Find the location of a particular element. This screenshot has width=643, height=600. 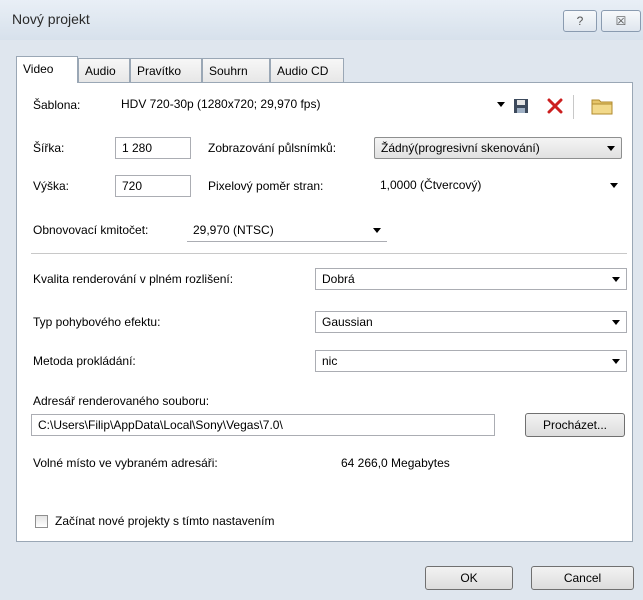

render-folder-label: Adresář renderovaného souboru: is located at coordinates (121, 401).